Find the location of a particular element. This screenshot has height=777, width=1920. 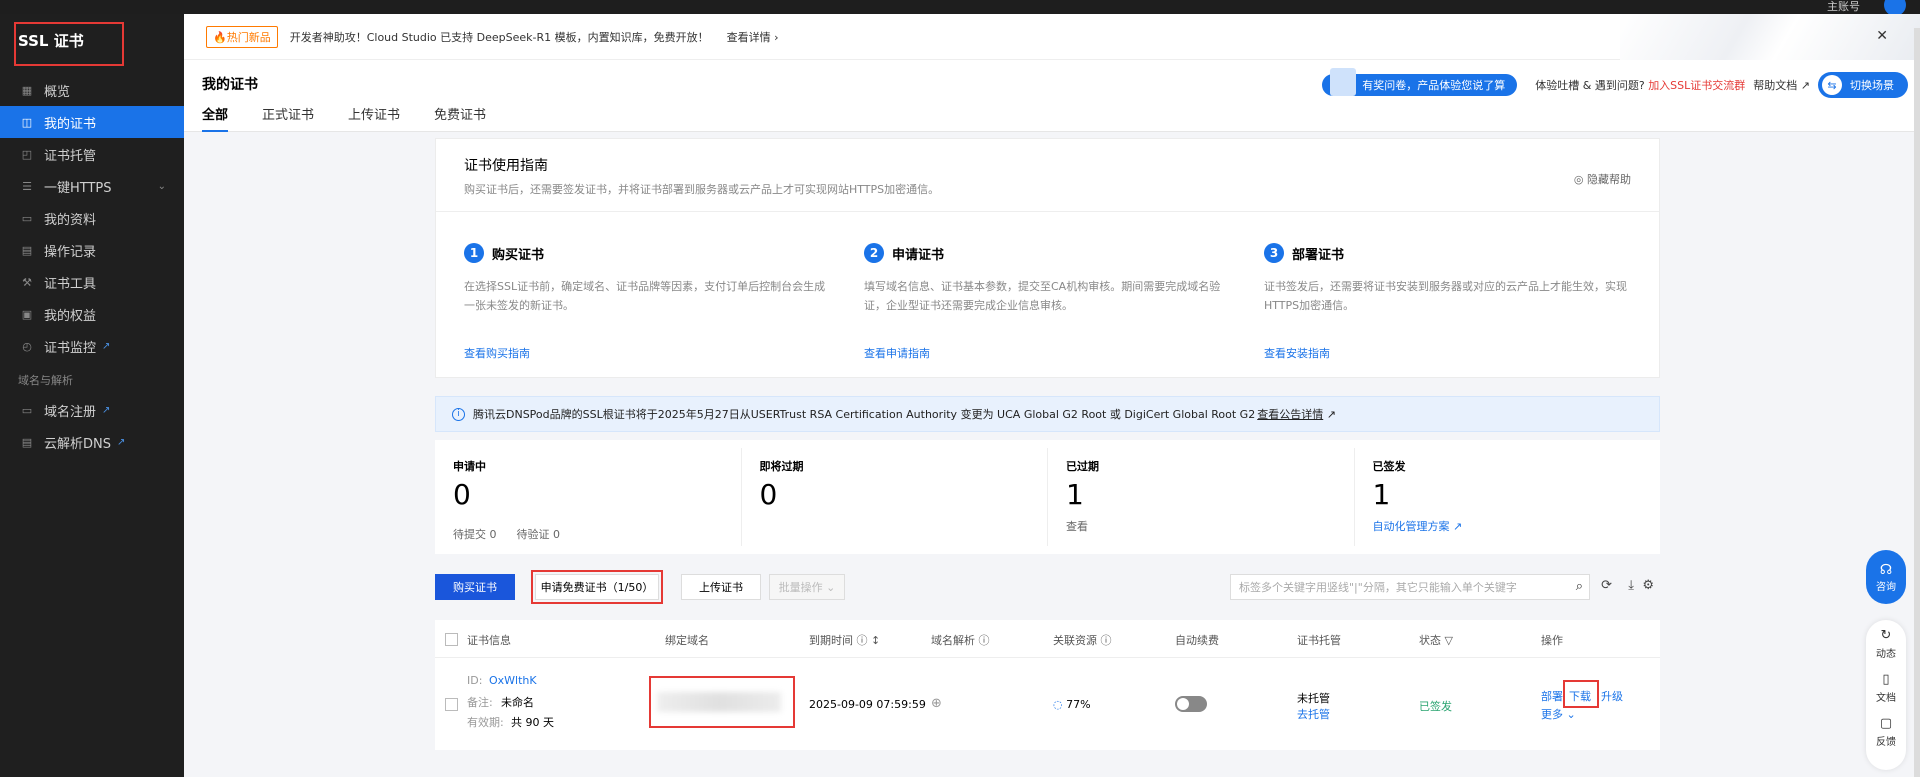

sidebar-item-my-certificates: ◫ 我的证书 is located at coordinates (92, 122).